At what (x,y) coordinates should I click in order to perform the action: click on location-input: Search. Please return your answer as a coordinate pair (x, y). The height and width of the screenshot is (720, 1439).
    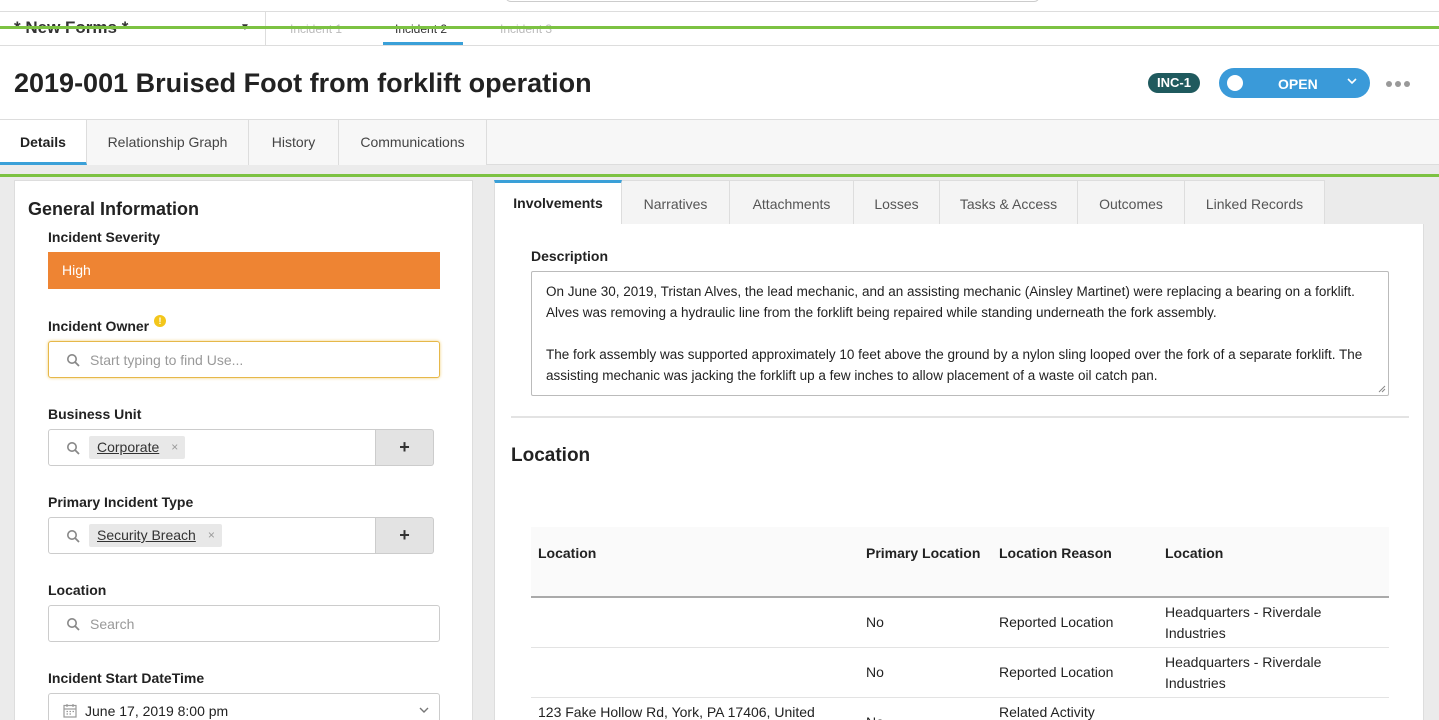
    Looking at the image, I should click on (244, 623).